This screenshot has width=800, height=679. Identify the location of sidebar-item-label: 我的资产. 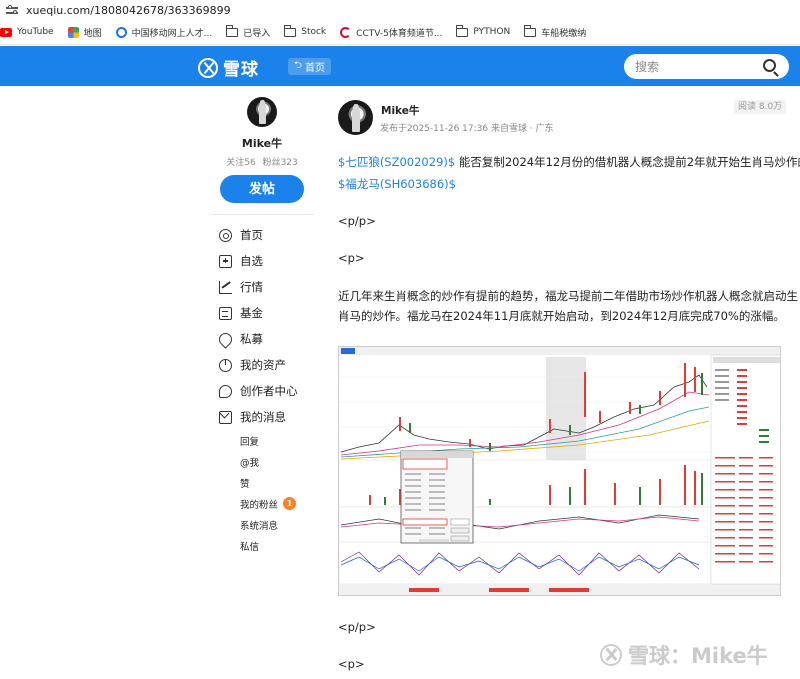
(263, 365).